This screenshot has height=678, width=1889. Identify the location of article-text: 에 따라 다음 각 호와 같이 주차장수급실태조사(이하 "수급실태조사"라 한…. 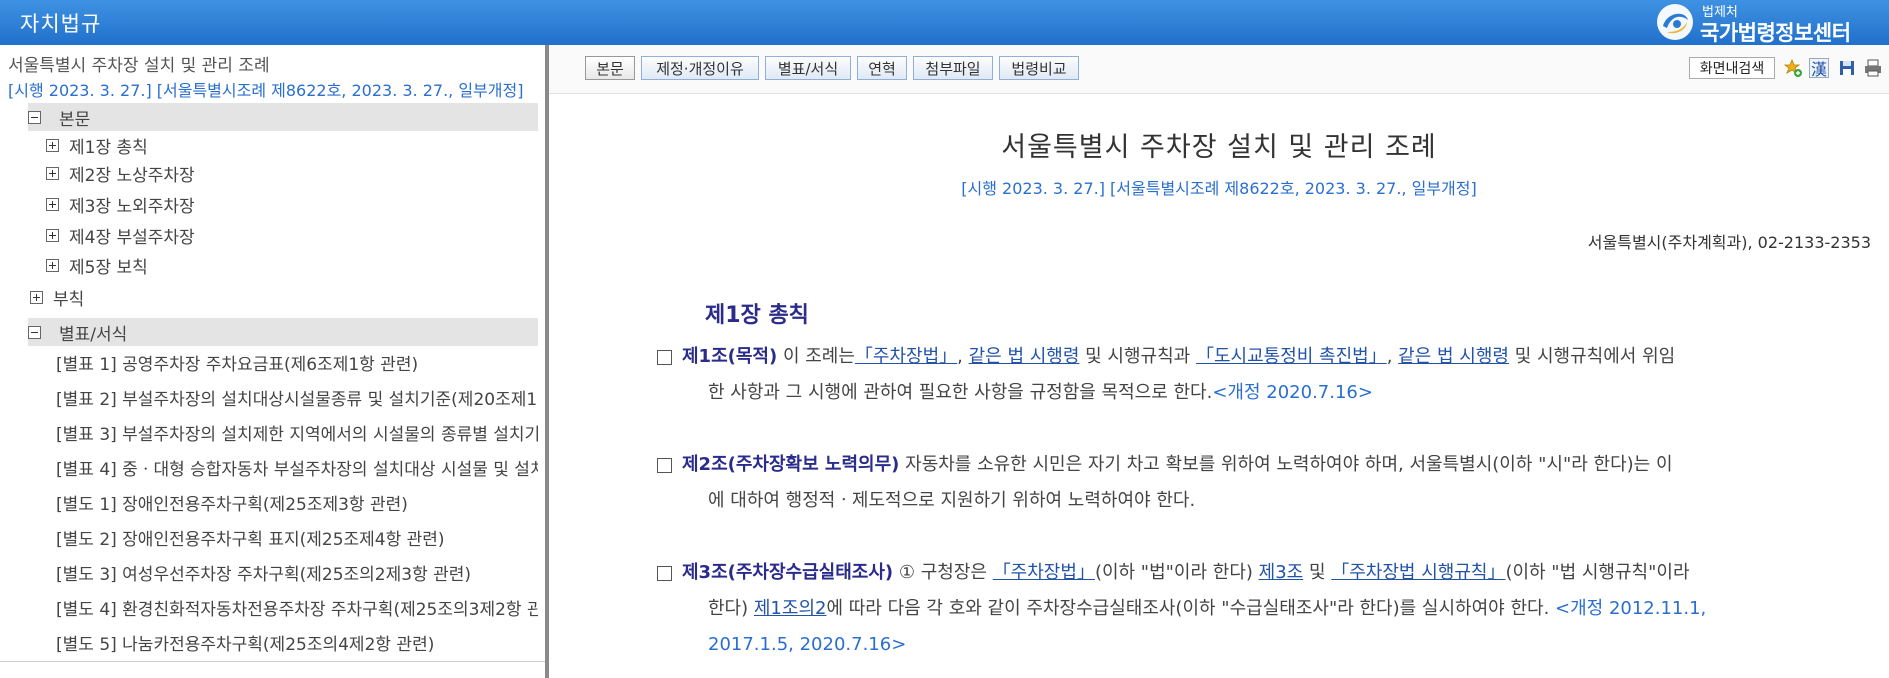
(1191, 608).